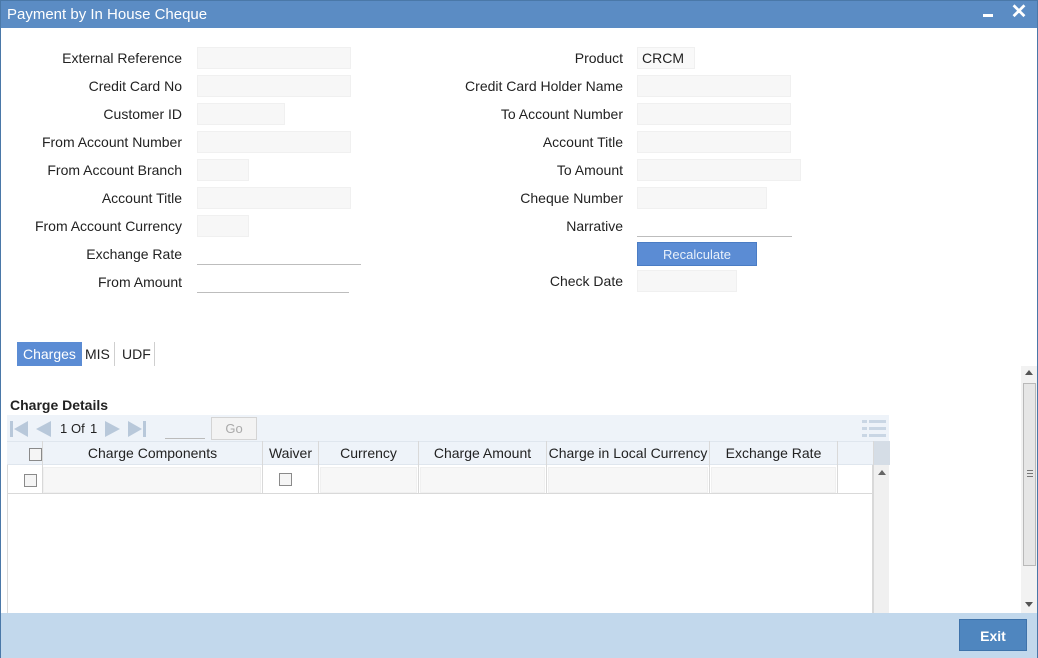 The image size is (1038, 658). I want to click on charge-components-cell, so click(152, 480).